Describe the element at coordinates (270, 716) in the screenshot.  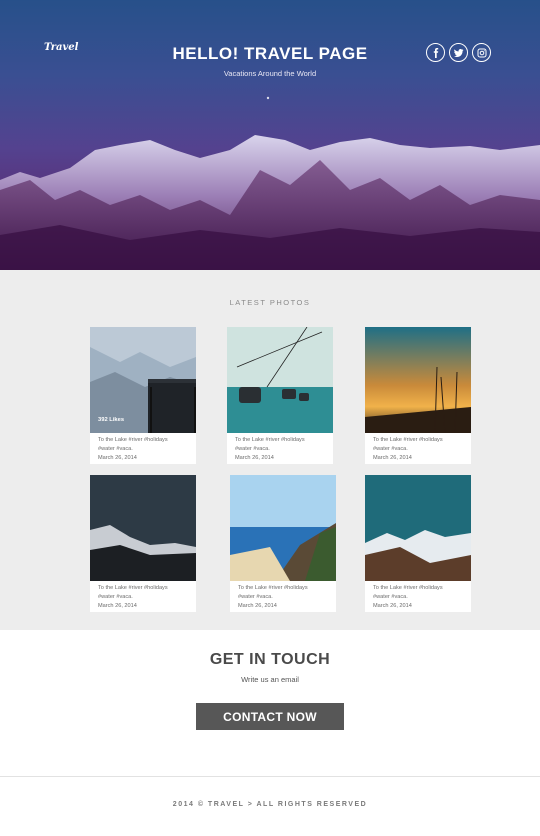
I see `contact-now-button: CONTACT NOW` at that location.